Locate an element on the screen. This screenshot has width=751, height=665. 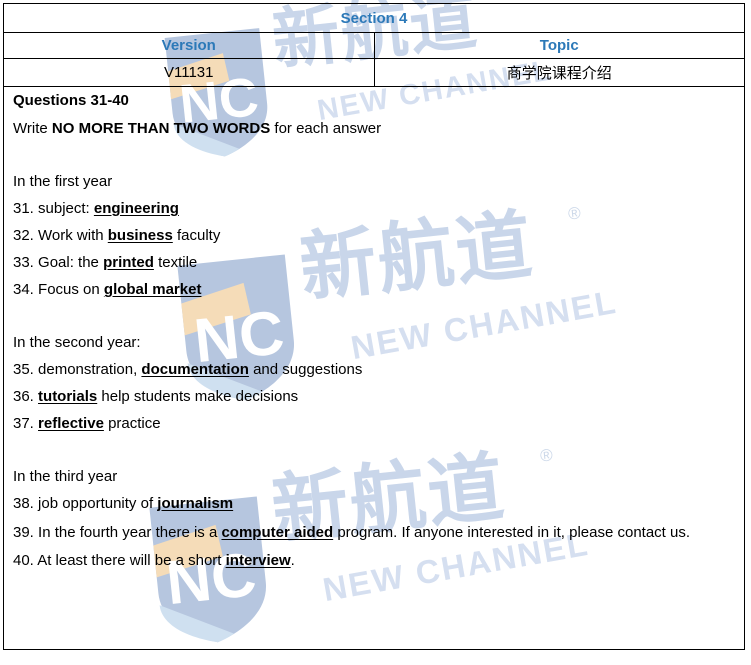
table-row-headers: Version Topic is located at coordinates (374, 45).